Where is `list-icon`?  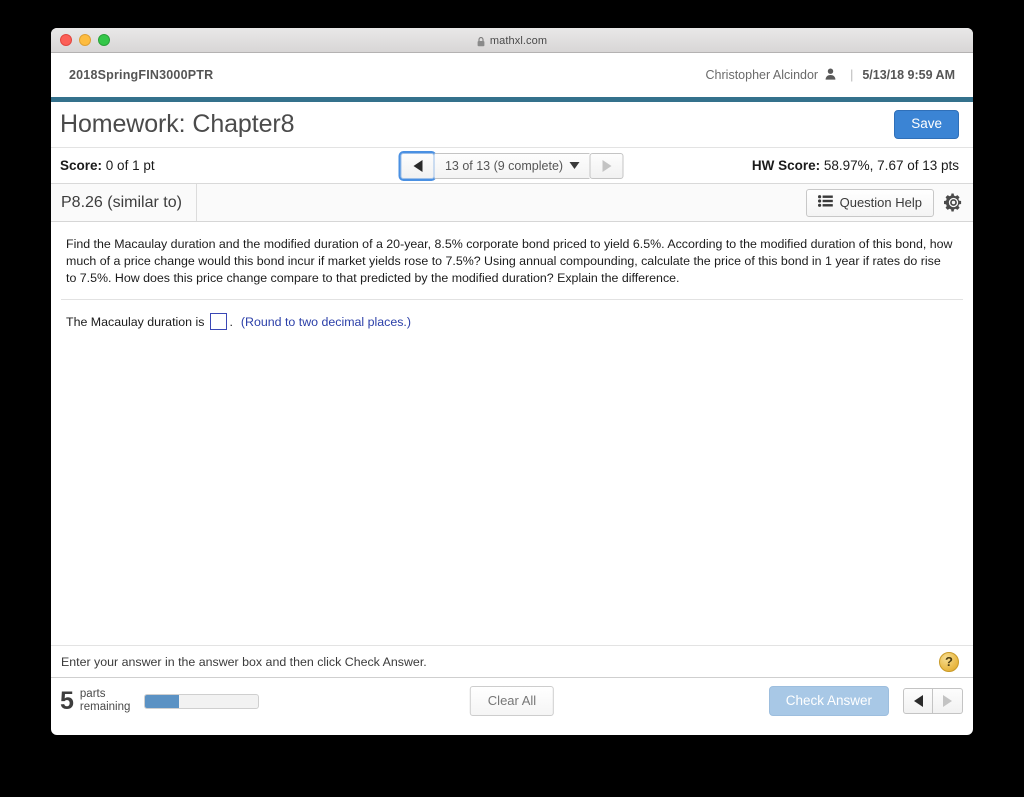
list-icon is located at coordinates (825, 202).